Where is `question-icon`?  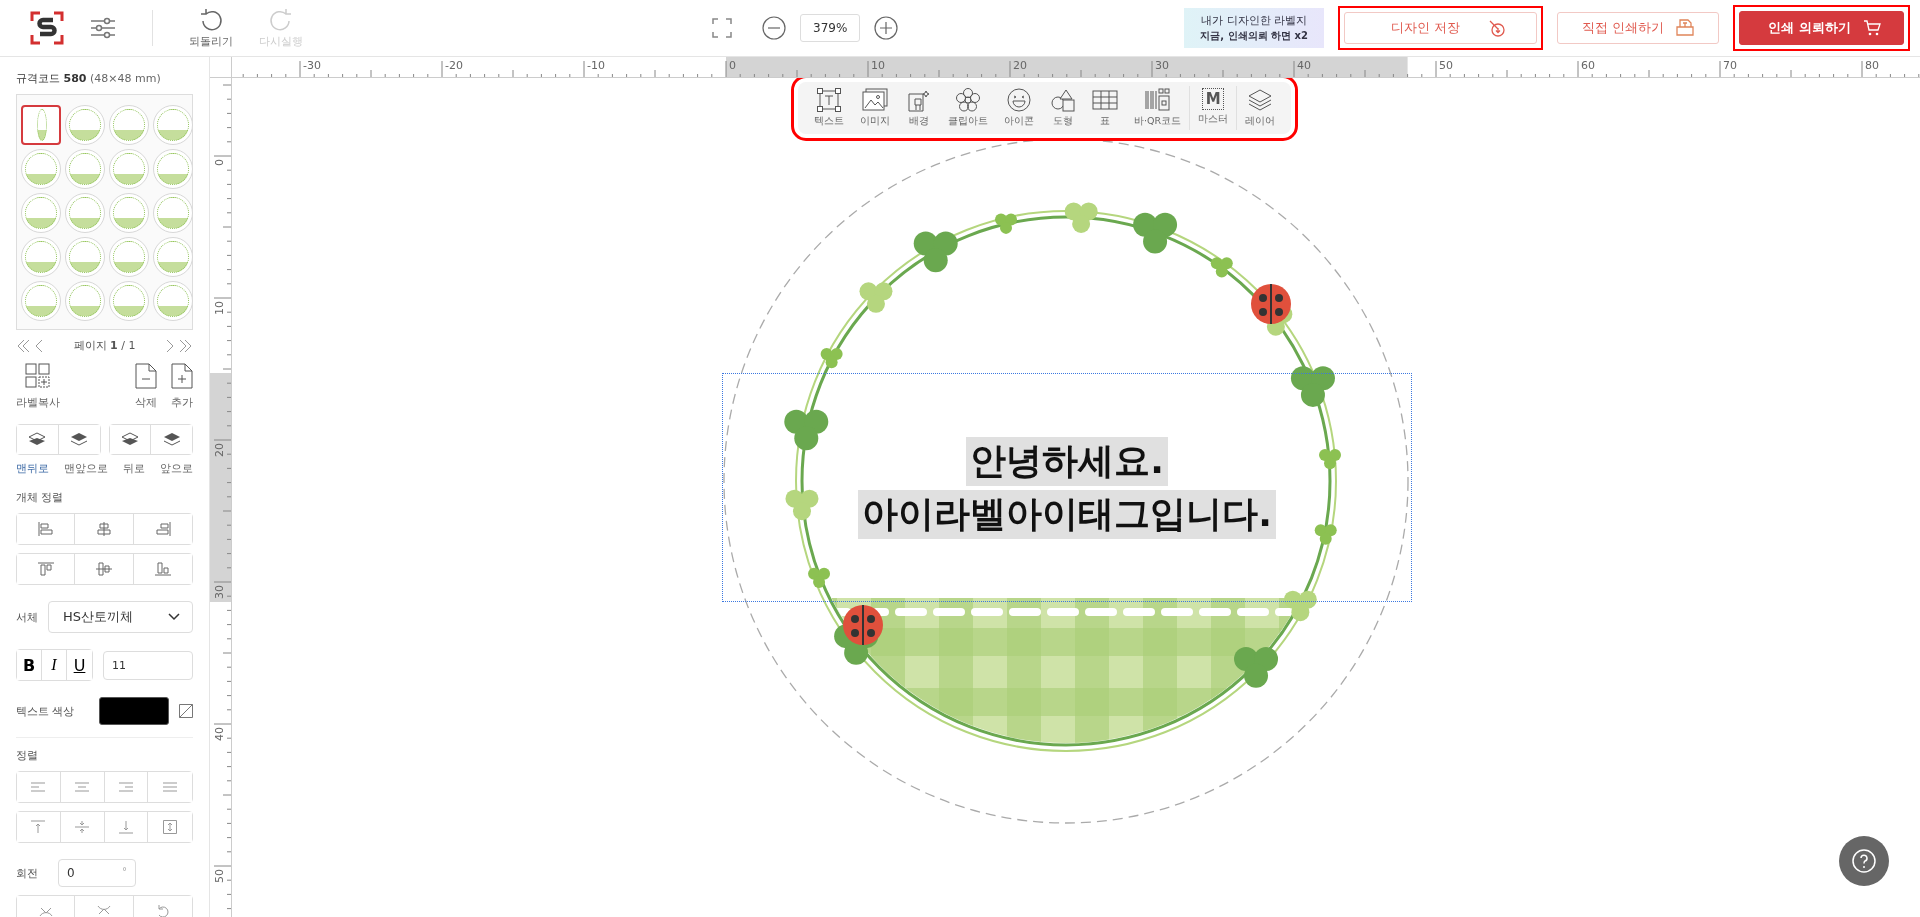
question-icon is located at coordinates (1864, 861).